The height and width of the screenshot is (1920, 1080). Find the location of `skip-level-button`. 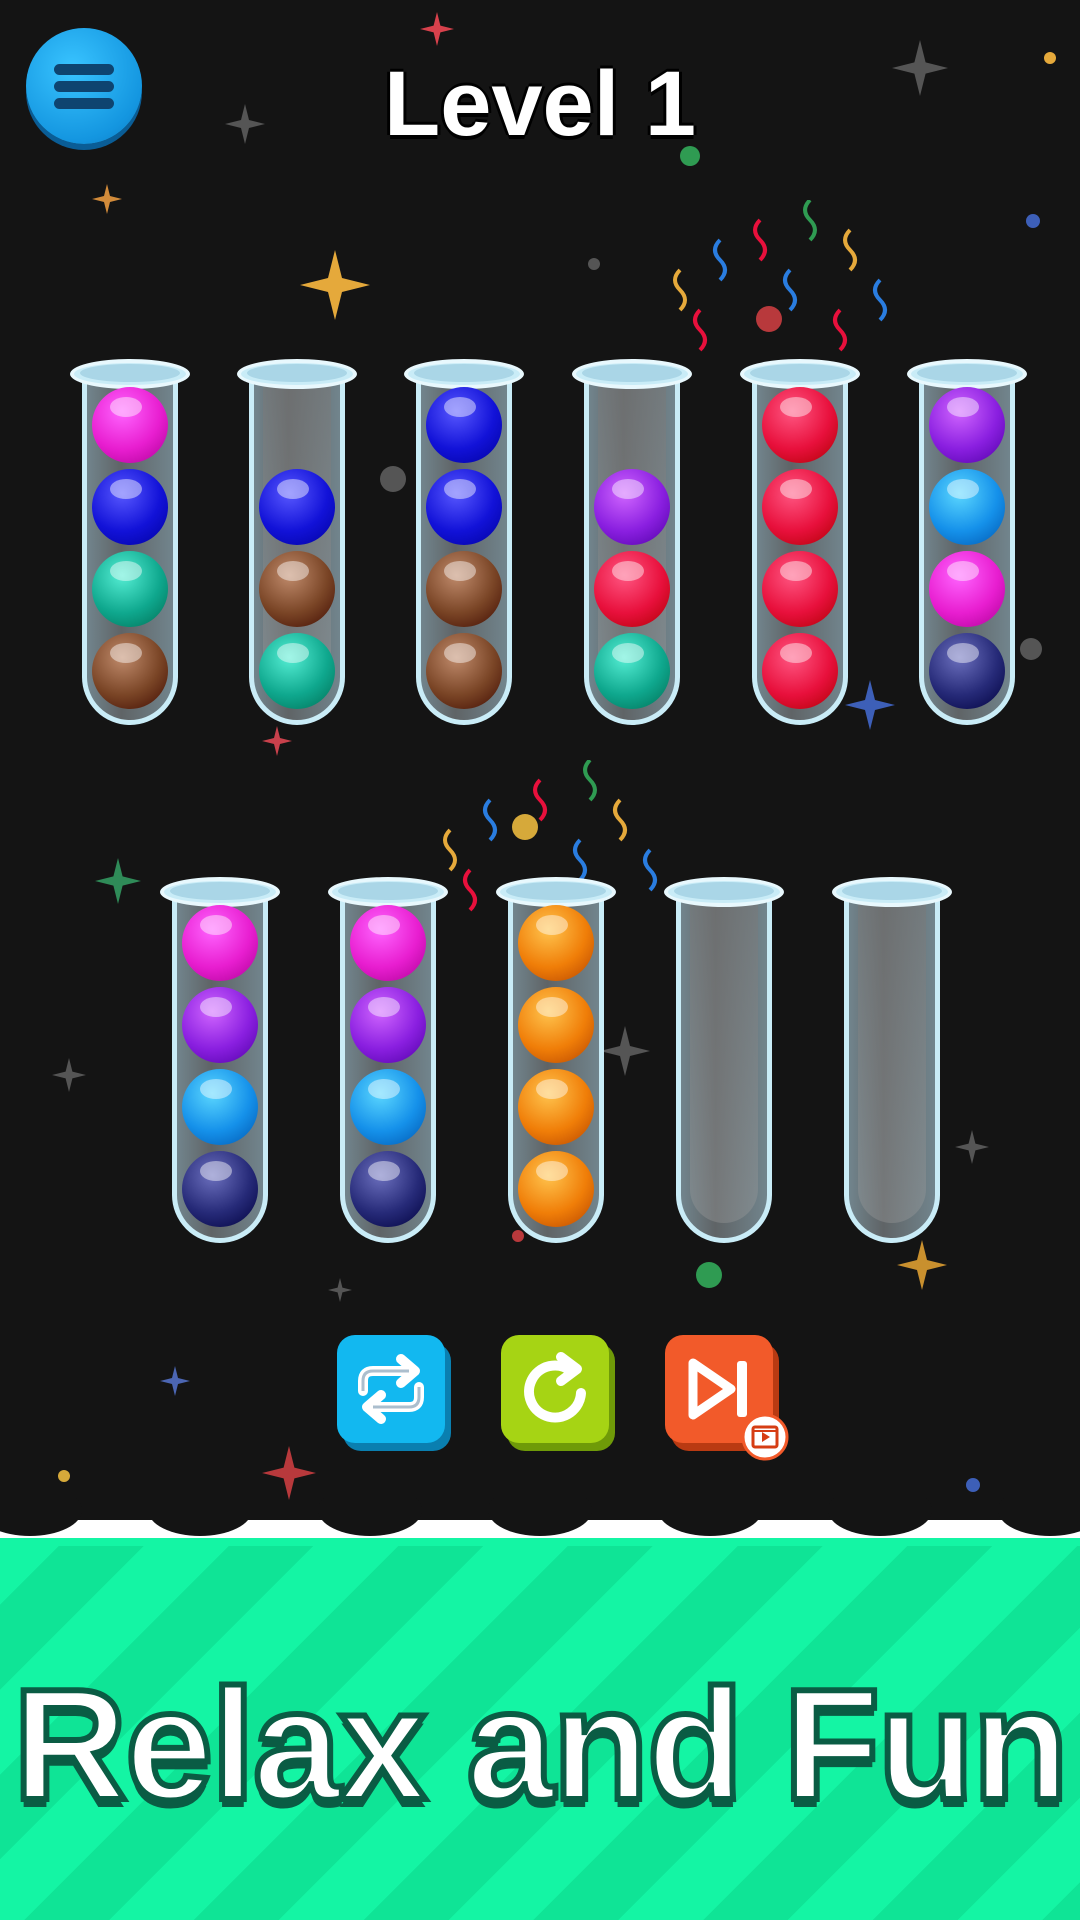

skip-level-button is located at coordinates (727, 1398).